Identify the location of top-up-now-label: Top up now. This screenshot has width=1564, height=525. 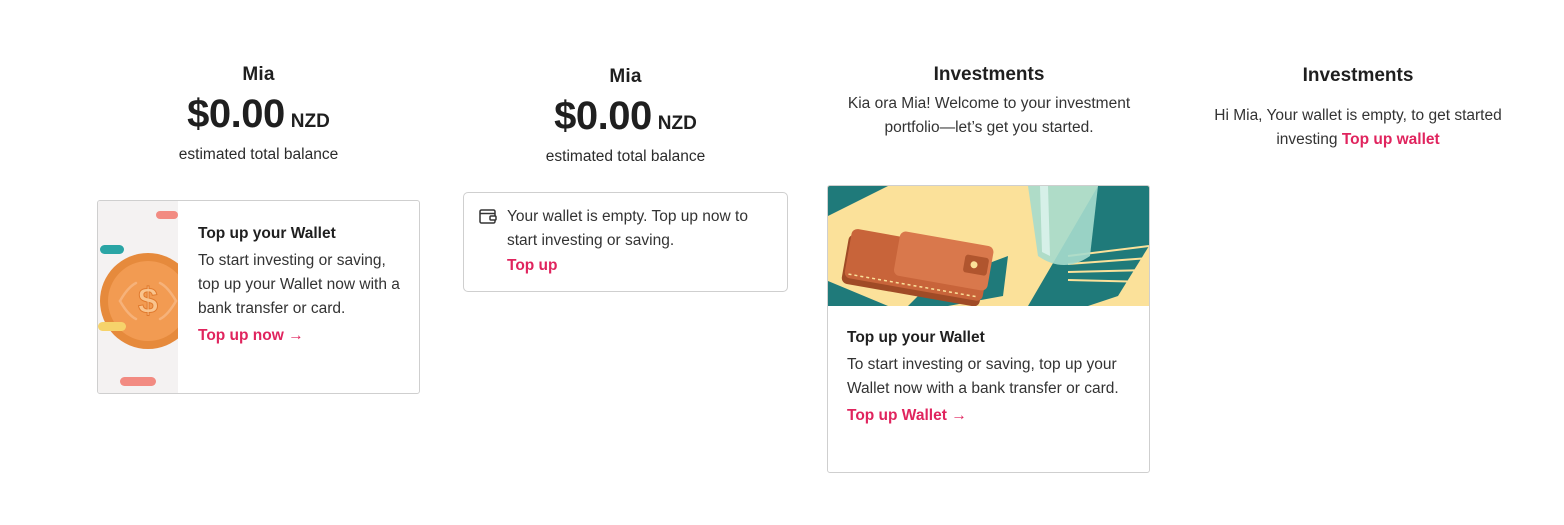
(241, 335).